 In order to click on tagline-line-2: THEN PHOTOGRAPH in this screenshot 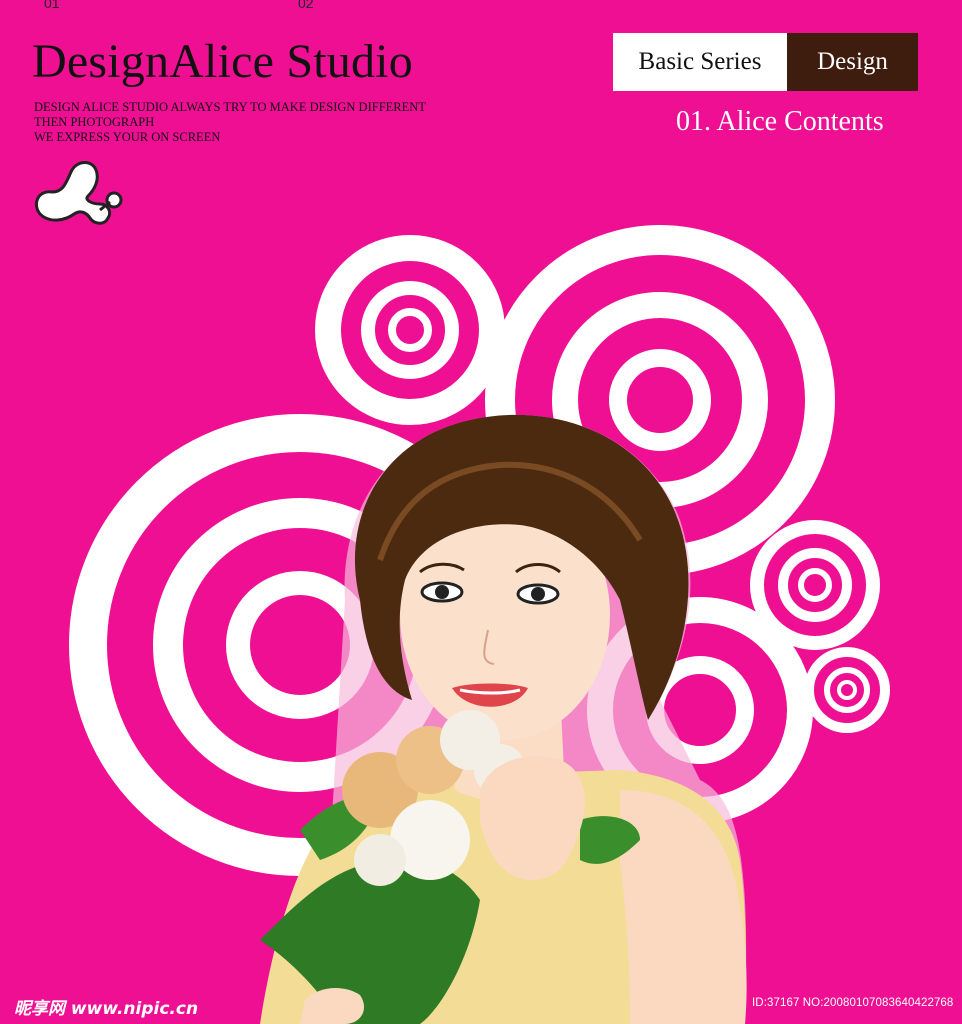, I will do `click(94, 122)`.